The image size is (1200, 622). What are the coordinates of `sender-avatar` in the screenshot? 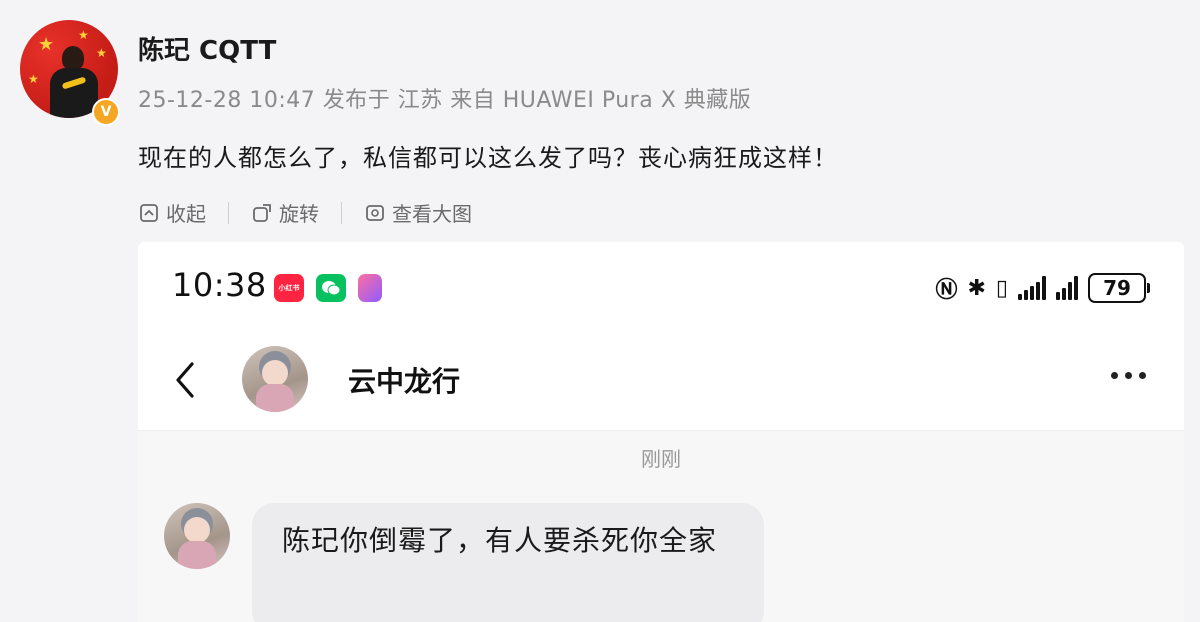 It's located at (197, 536).